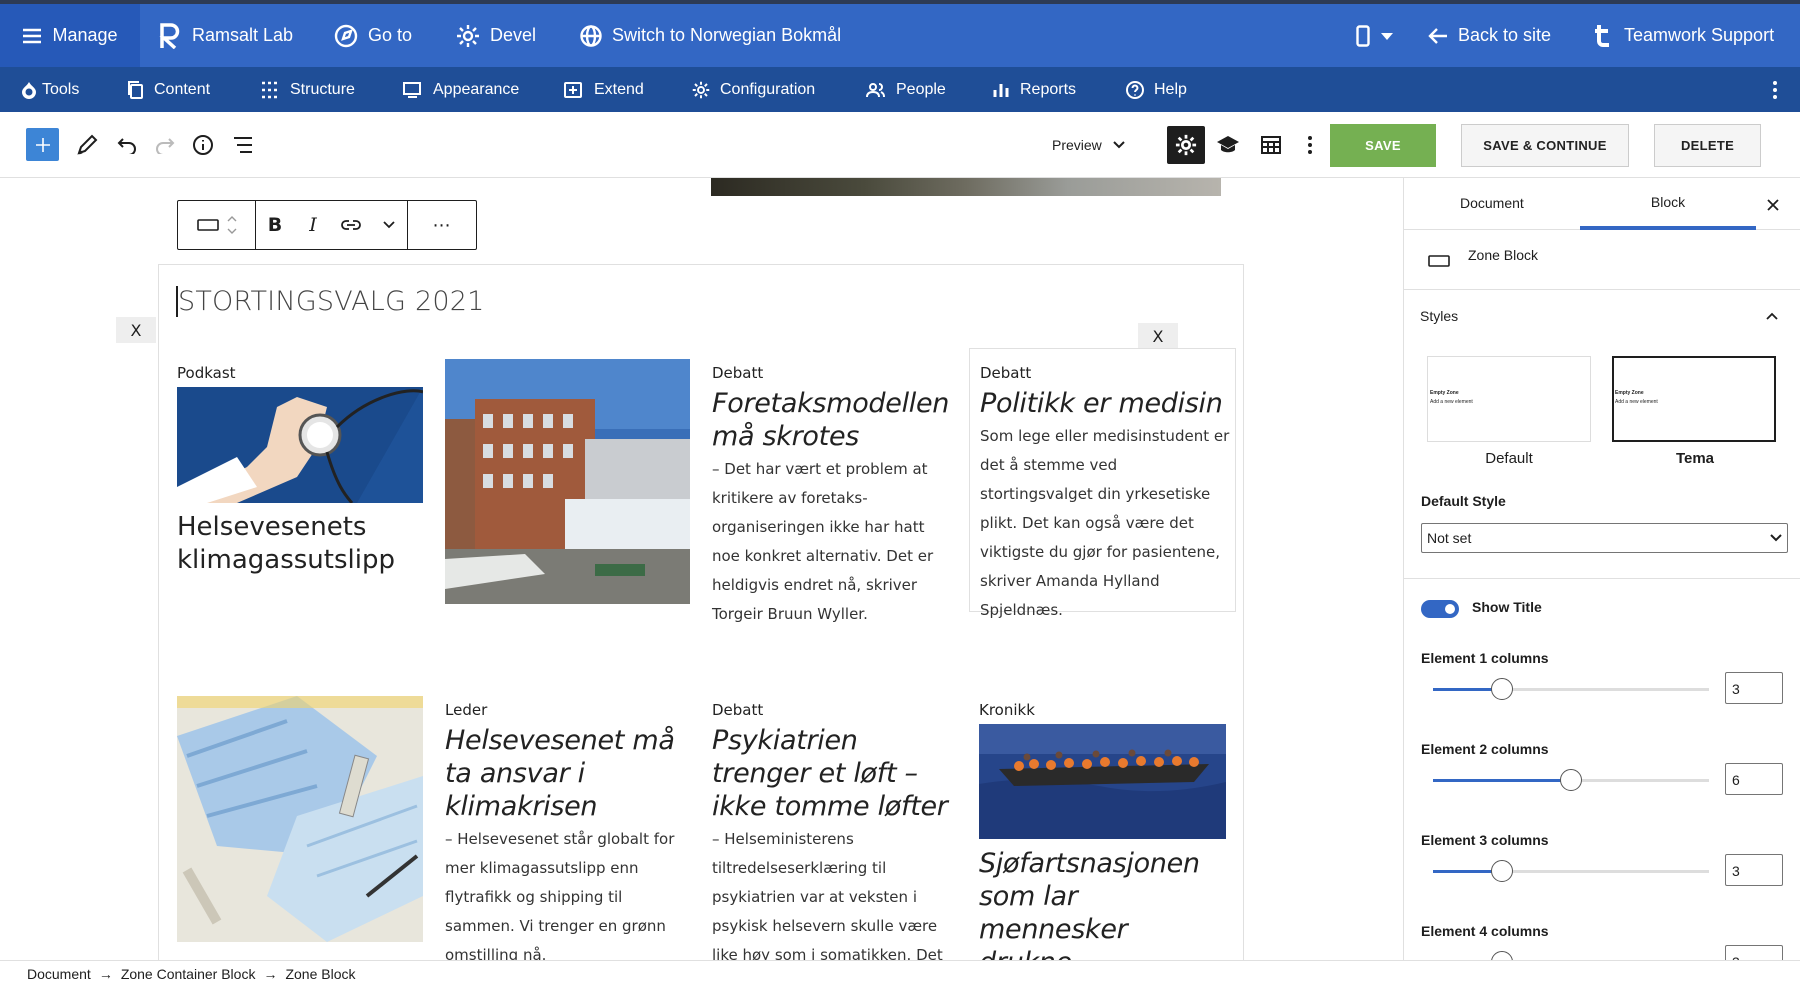  What do you see at coordinates (1363, 35) in the screenshot?
I see `phone-icon` at bounding box center [1363, 35].